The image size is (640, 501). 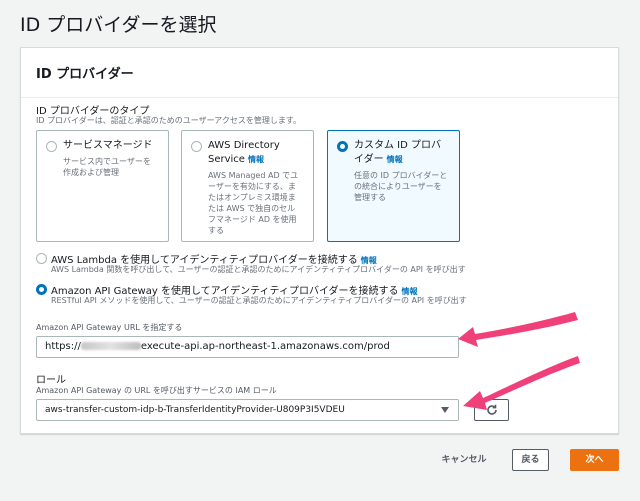 I want to click on back-button: 戻る, so click(x=530, y=460).